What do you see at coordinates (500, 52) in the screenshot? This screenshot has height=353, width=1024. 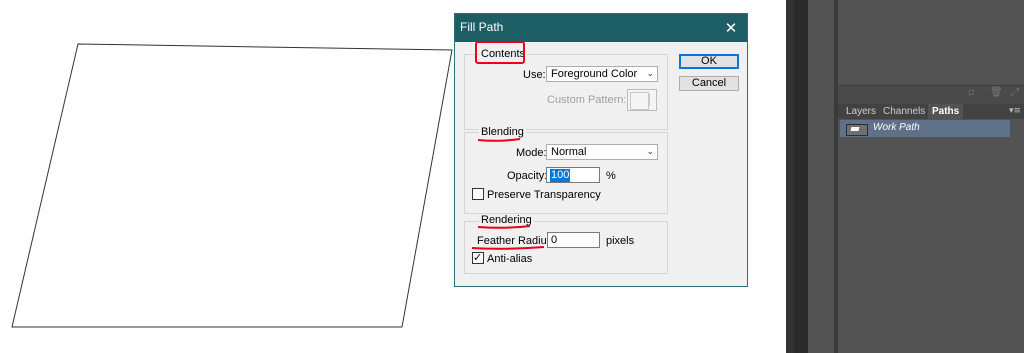 I see `contents-highlight-box` at bounding box center [500, 52].